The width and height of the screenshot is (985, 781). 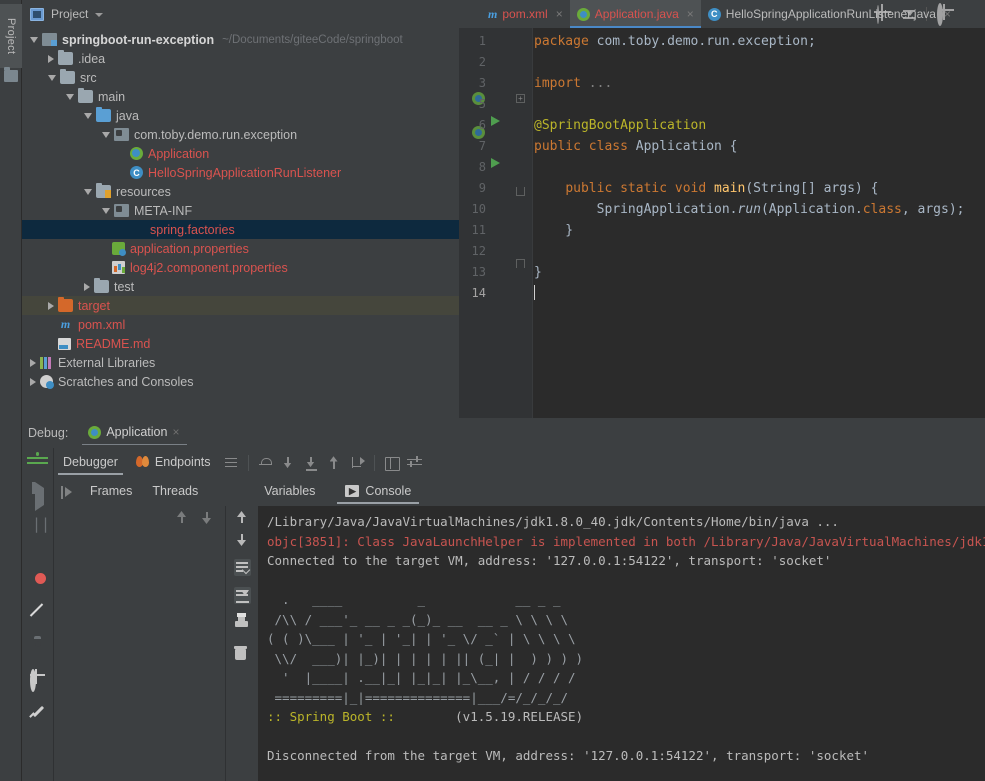 What do you see at coordinates (242, 567) in the screenshot?
I see `soft-wrap-icon` at bounding box center [242, 567].